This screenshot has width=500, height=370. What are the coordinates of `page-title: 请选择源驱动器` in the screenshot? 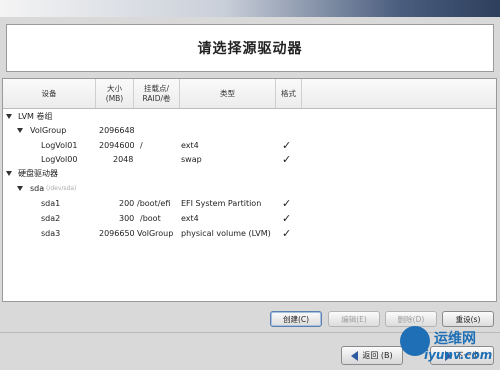 It's located at (250, 49).